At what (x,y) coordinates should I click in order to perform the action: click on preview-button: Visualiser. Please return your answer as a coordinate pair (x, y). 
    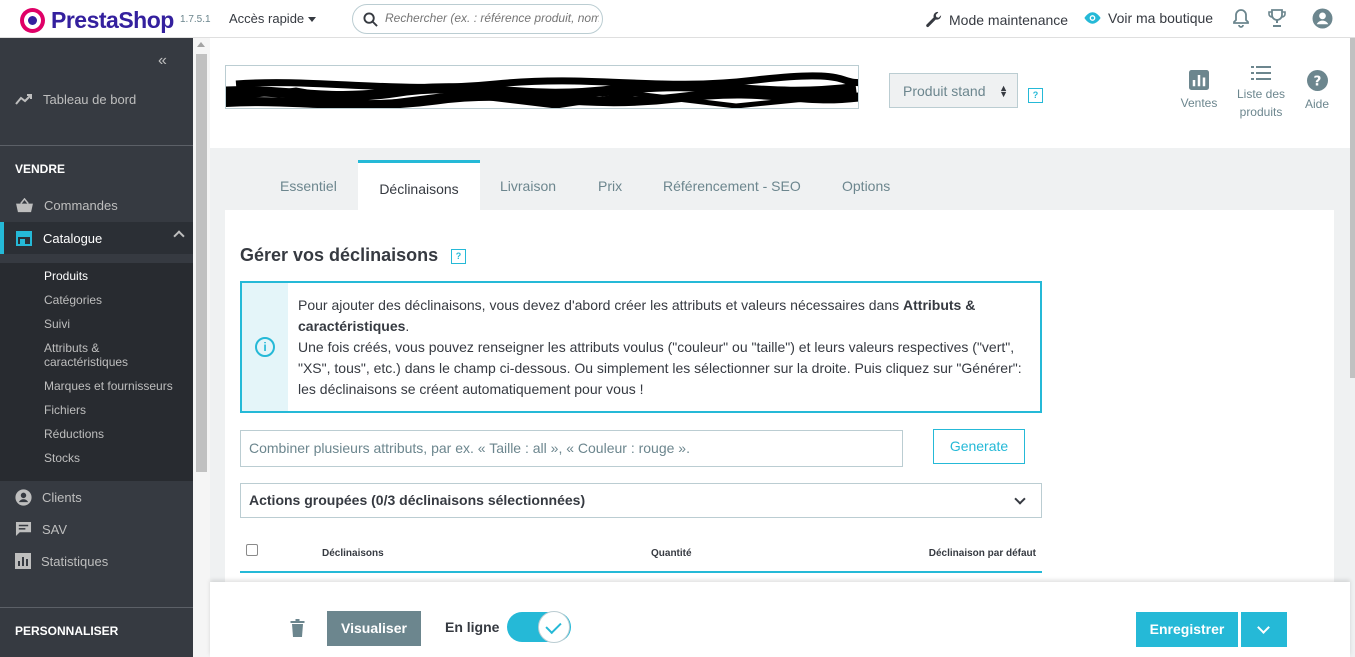
    Looking at the image, I should click on (374, 628).